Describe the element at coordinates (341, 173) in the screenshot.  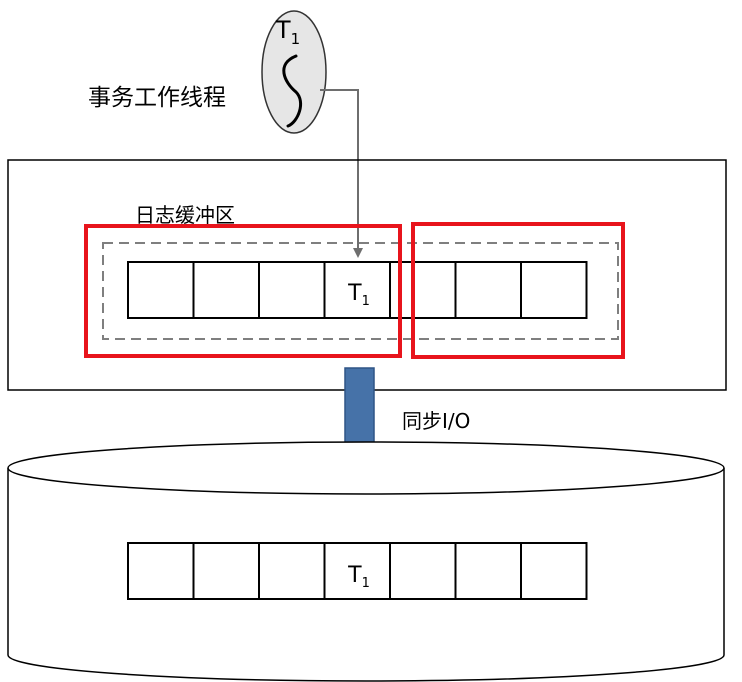
I see `thread-to-buffer-connector` at that location.